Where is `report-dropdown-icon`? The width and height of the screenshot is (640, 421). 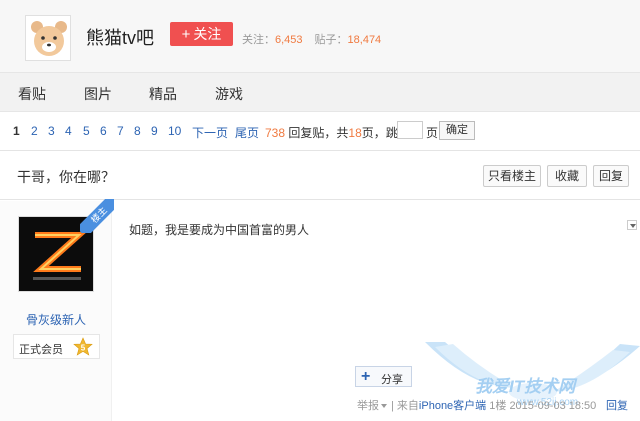 report-dropdown-icon is located at coordinates (384, 406).